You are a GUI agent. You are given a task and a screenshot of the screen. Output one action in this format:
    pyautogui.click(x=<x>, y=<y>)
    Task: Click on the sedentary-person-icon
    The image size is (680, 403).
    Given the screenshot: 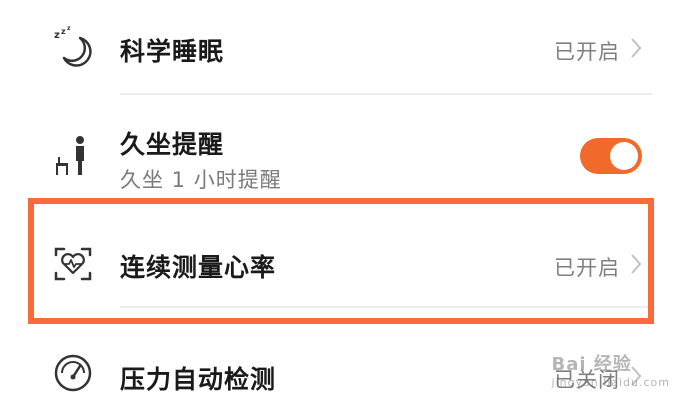 What is the action you would take?
    pyautogui.click(x=73, y=156)
    